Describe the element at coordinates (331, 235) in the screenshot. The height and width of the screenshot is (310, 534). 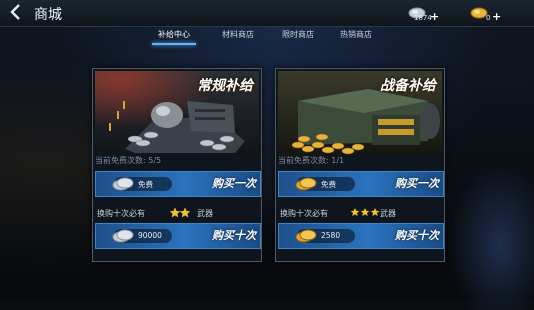
I see `buy-ten-cost: 2580` at that location.